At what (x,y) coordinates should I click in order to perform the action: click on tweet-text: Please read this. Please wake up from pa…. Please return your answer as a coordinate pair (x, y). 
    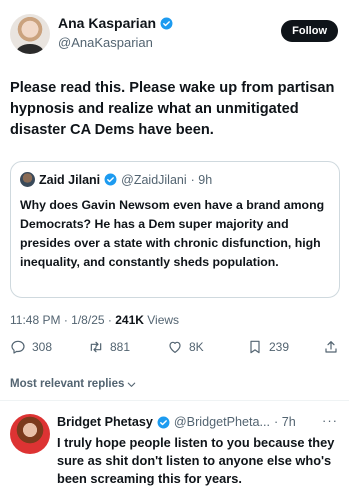
    Looking at the image, I should click on (172, 109).